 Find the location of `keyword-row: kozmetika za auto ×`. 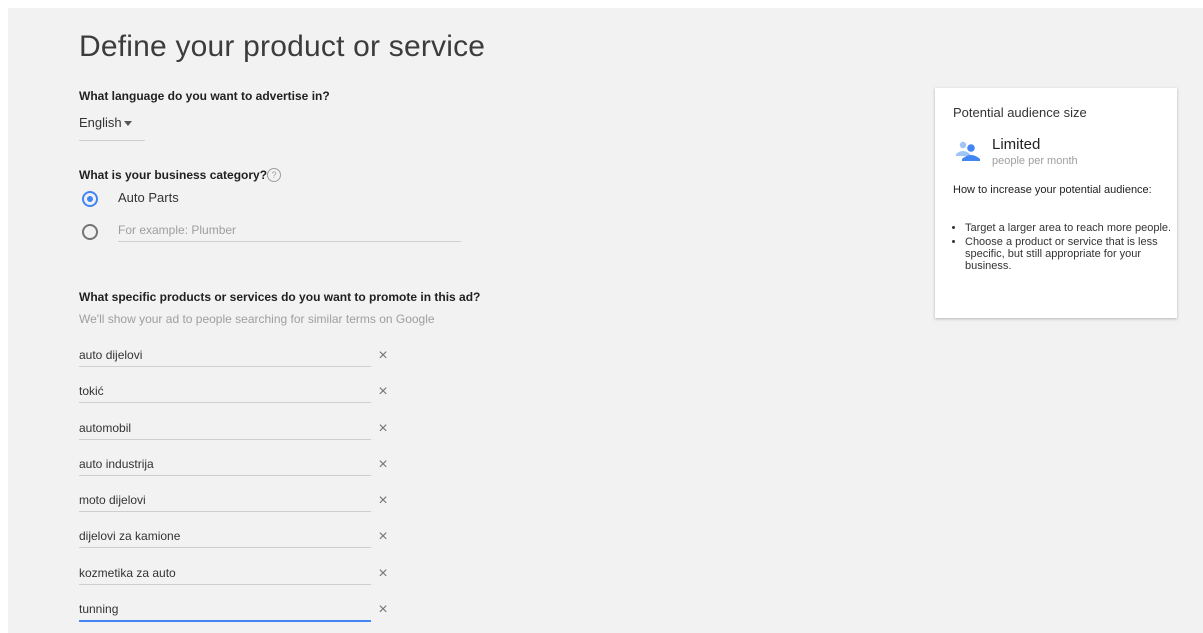

keyword-row: kozmetika za auto × is located at coordinates (239, 576).